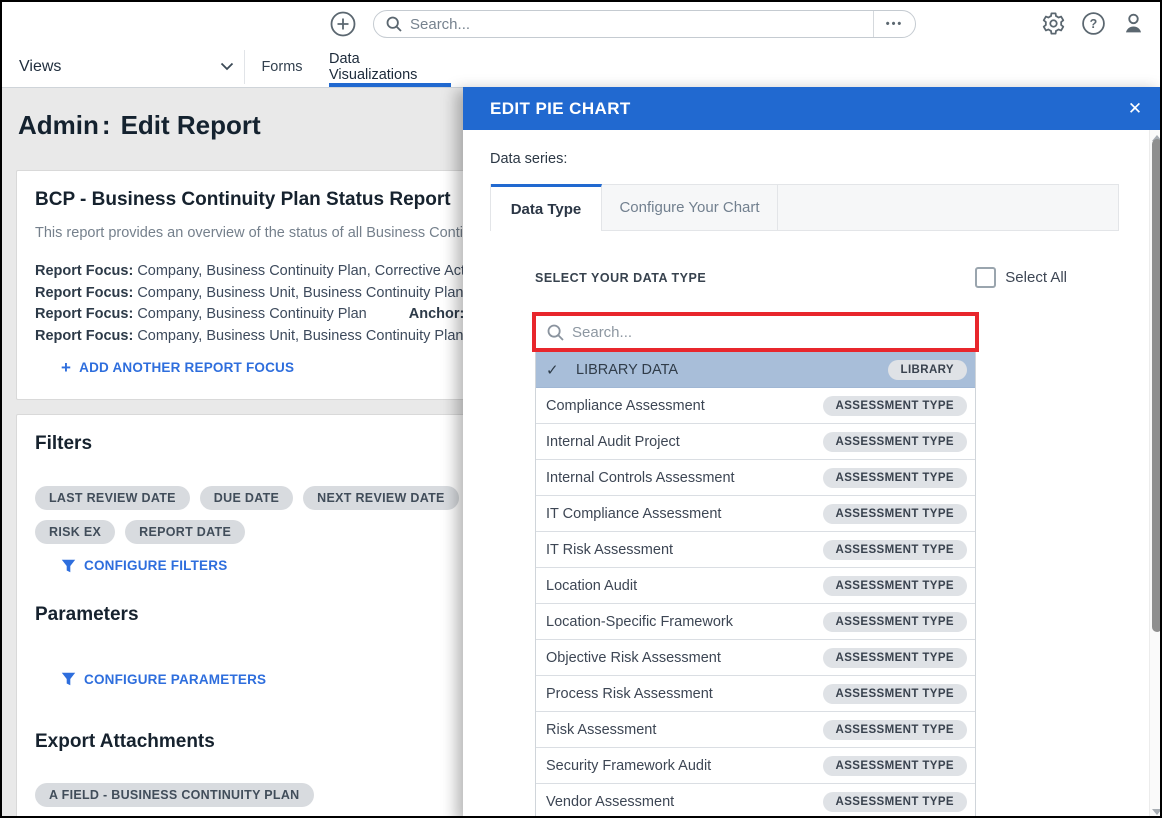 This screenshot has width=1162, height=818. Describe the element at coordinates (755, 694) in the screenshot. I see `data-type-row: Process Risk Assessment ASSESSMENT TYPE` at that location.